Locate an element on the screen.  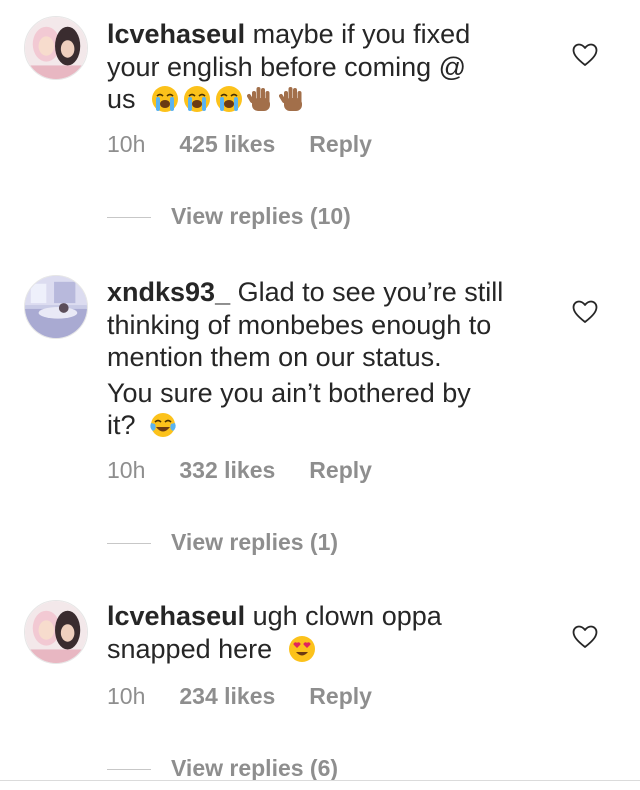
comment-username: xndks93_ is located at coordinates (168, 292).